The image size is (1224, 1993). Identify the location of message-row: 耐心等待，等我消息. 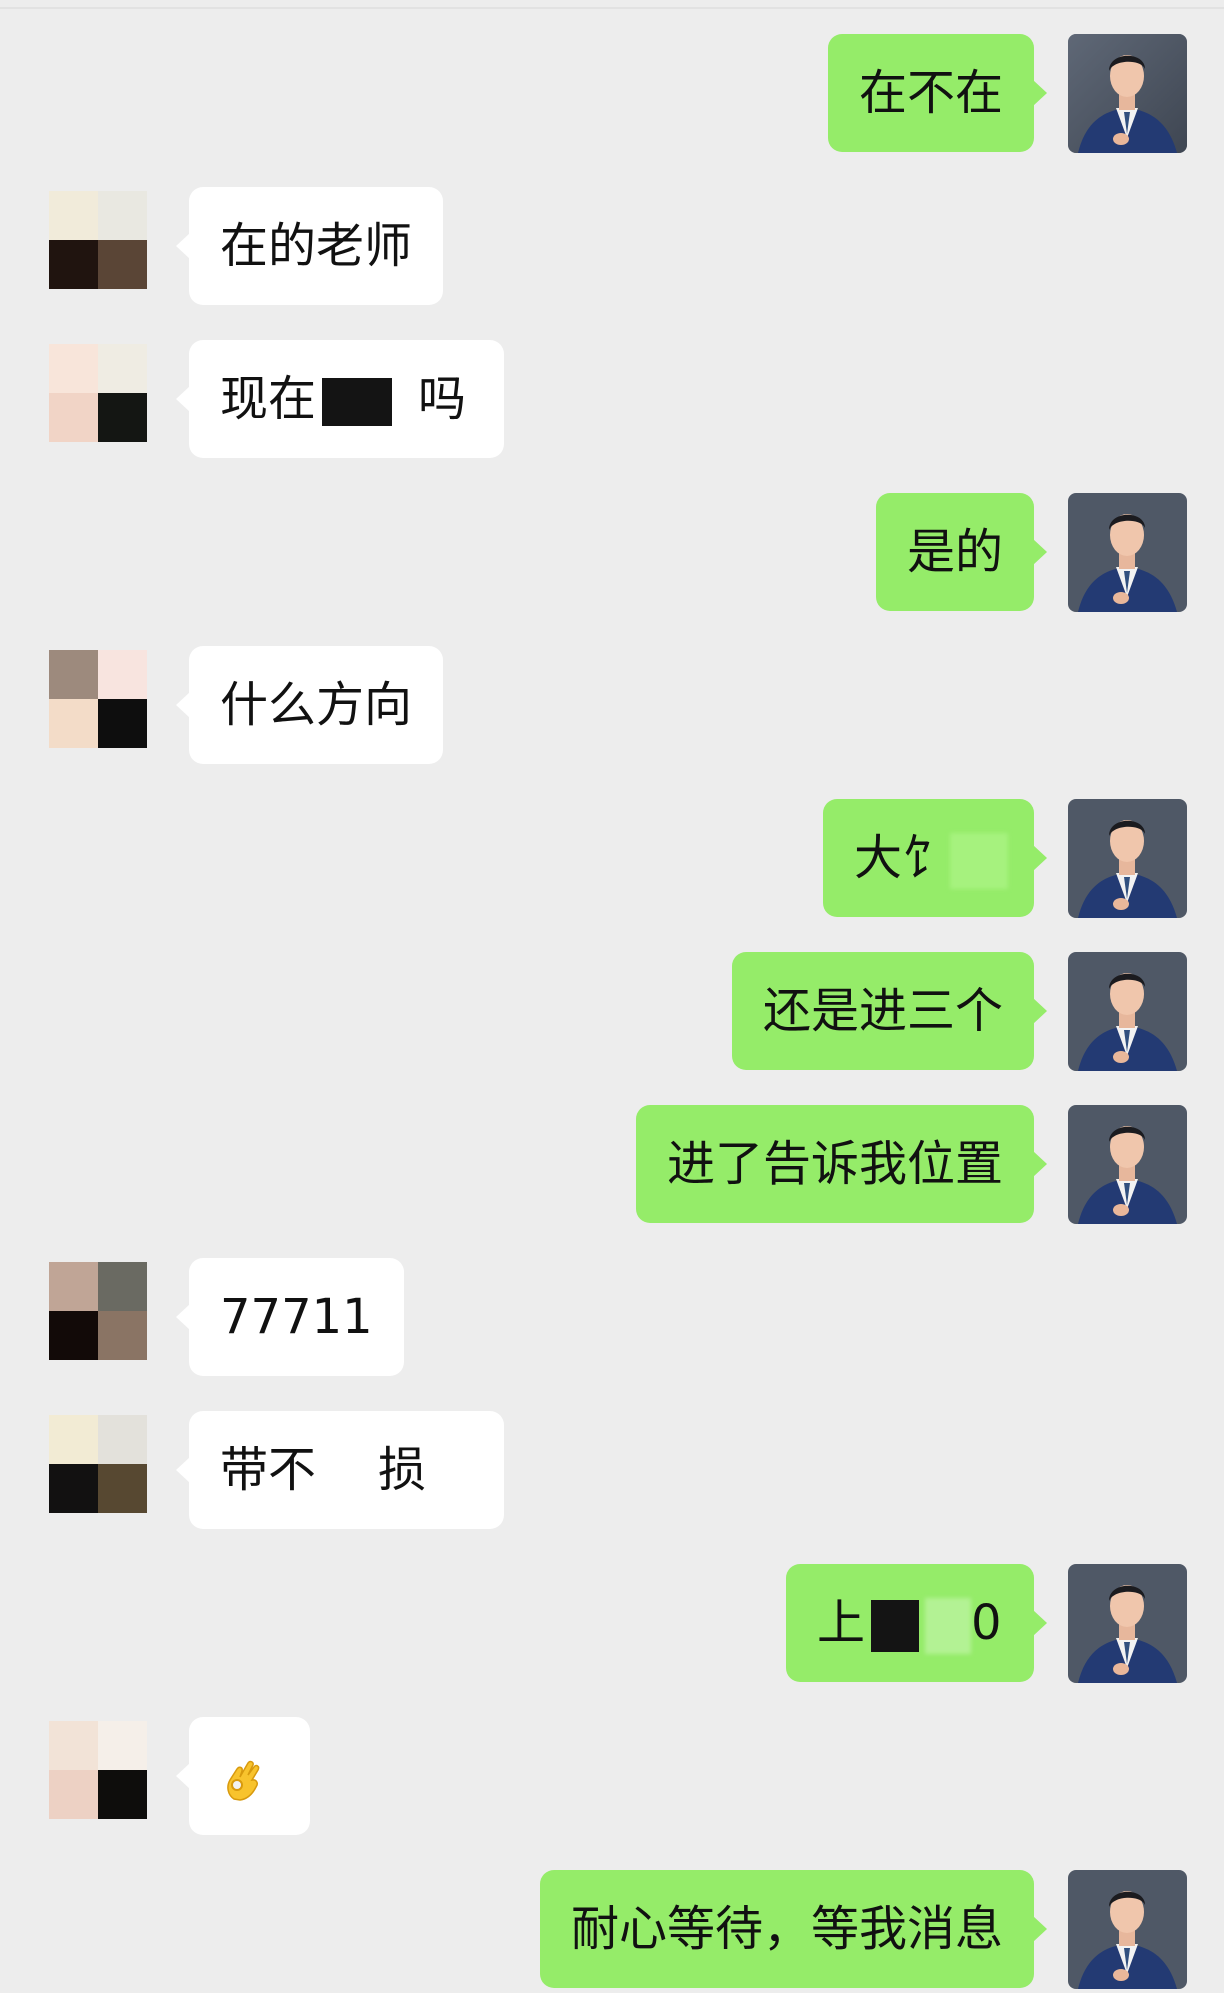
(612, 1930).